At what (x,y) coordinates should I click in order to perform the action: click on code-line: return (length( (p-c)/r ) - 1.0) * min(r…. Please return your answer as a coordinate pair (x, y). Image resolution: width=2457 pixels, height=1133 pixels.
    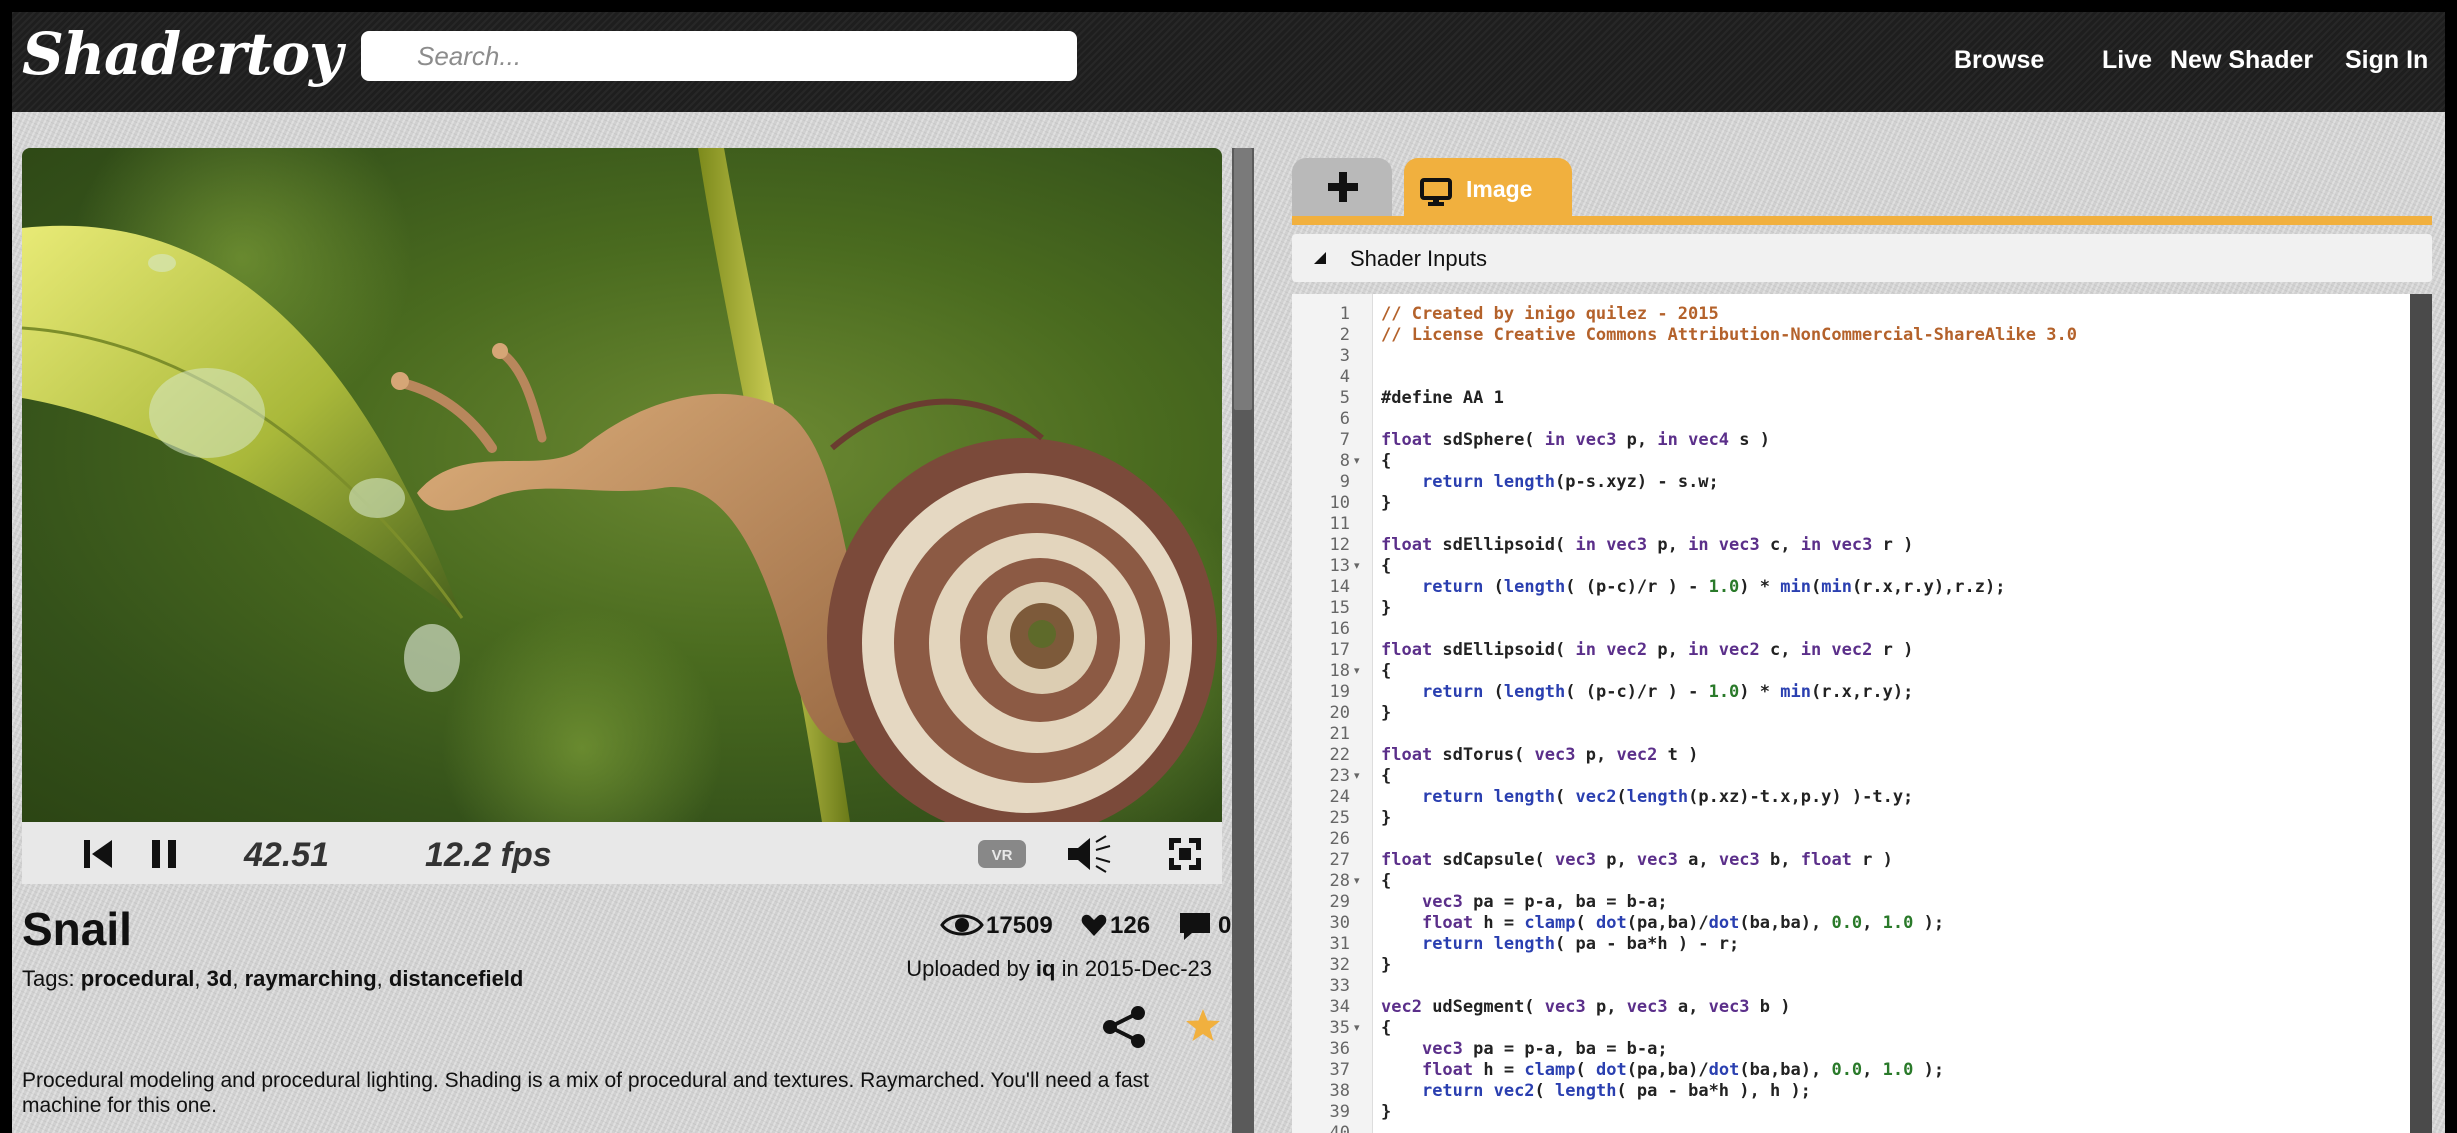
    Looking at the image, I should click on (1647, 692).